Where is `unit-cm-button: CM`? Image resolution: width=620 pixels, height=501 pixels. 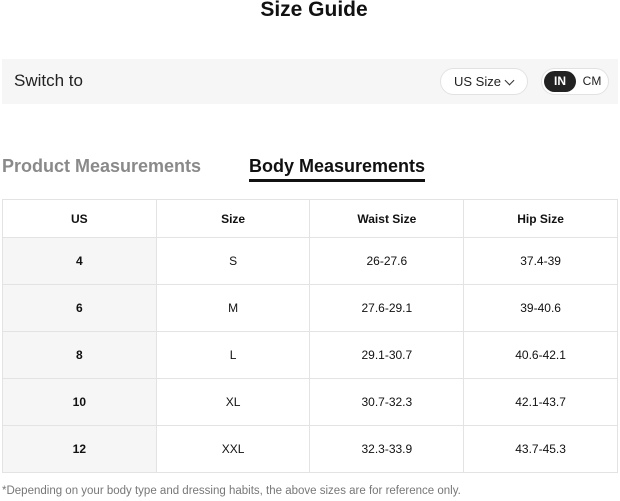
unit-cm-button: CM is located at coordinates (592, 81).